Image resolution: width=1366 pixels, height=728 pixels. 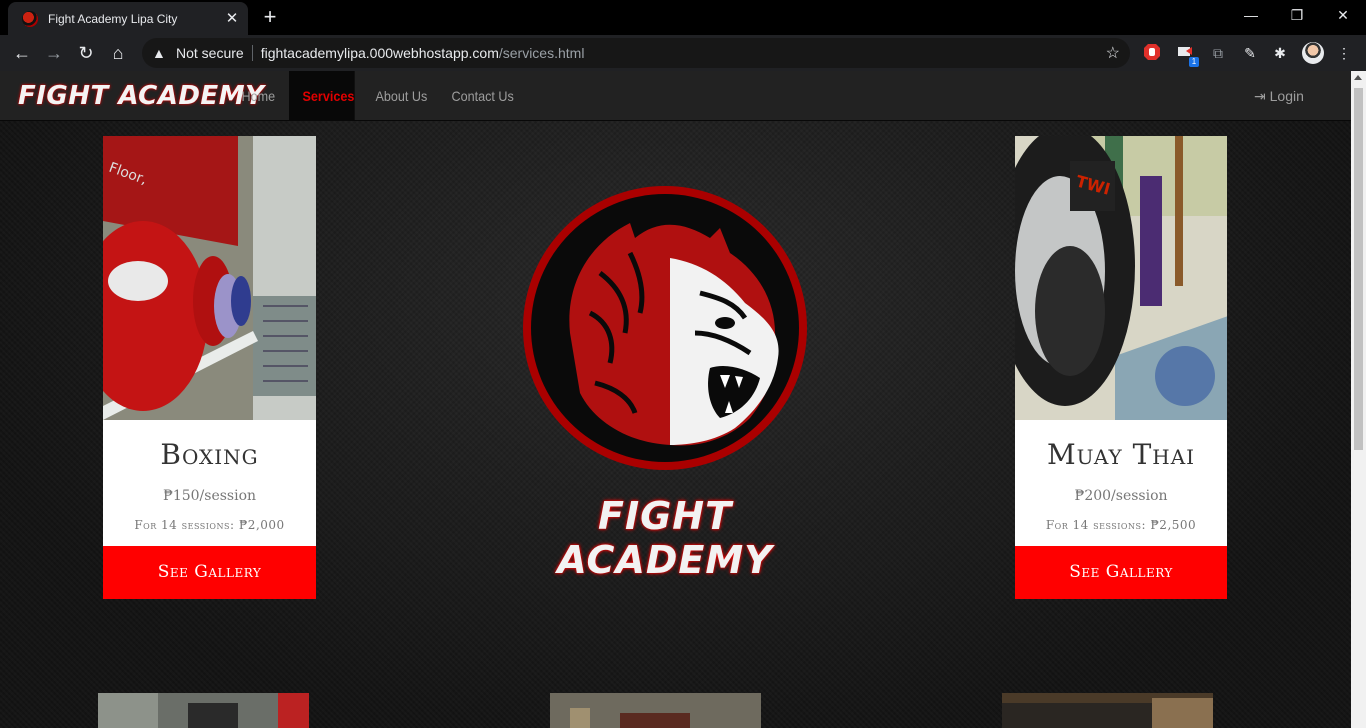 I want to click on minimize-icon: —, so click(x=1251, y=15).